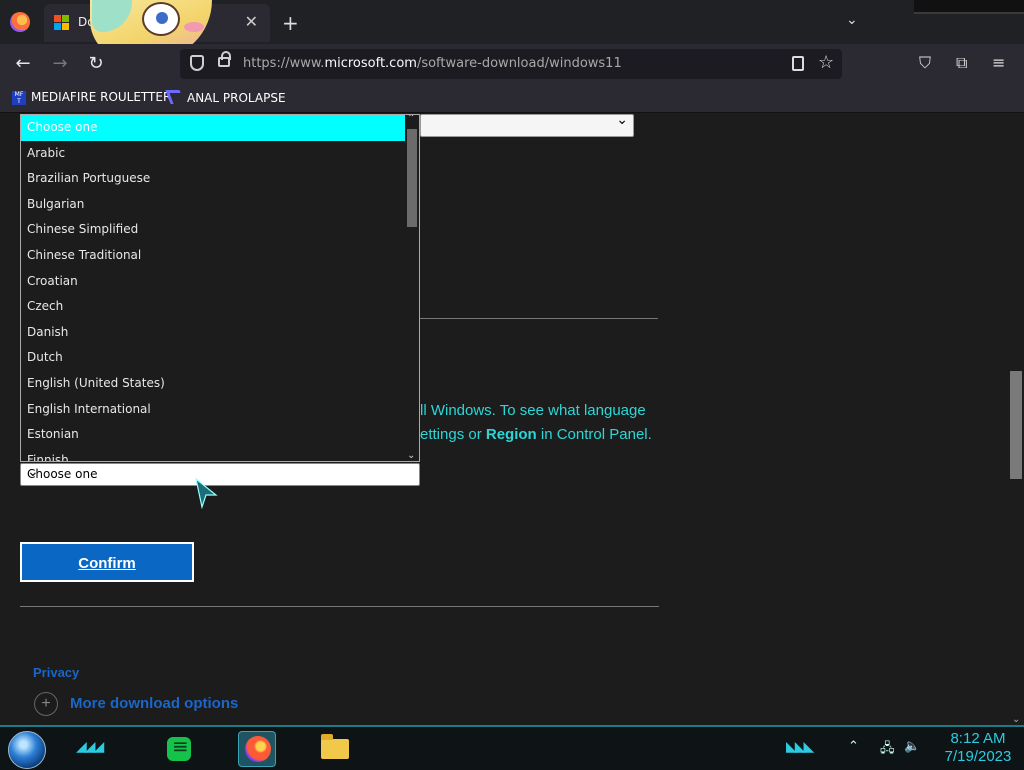  What do you see at coordinates (101, 97) in the screenshot?
I see `bookmark-label: MEDIAFIRE ROULETTER` at bounding box center [101, 97].